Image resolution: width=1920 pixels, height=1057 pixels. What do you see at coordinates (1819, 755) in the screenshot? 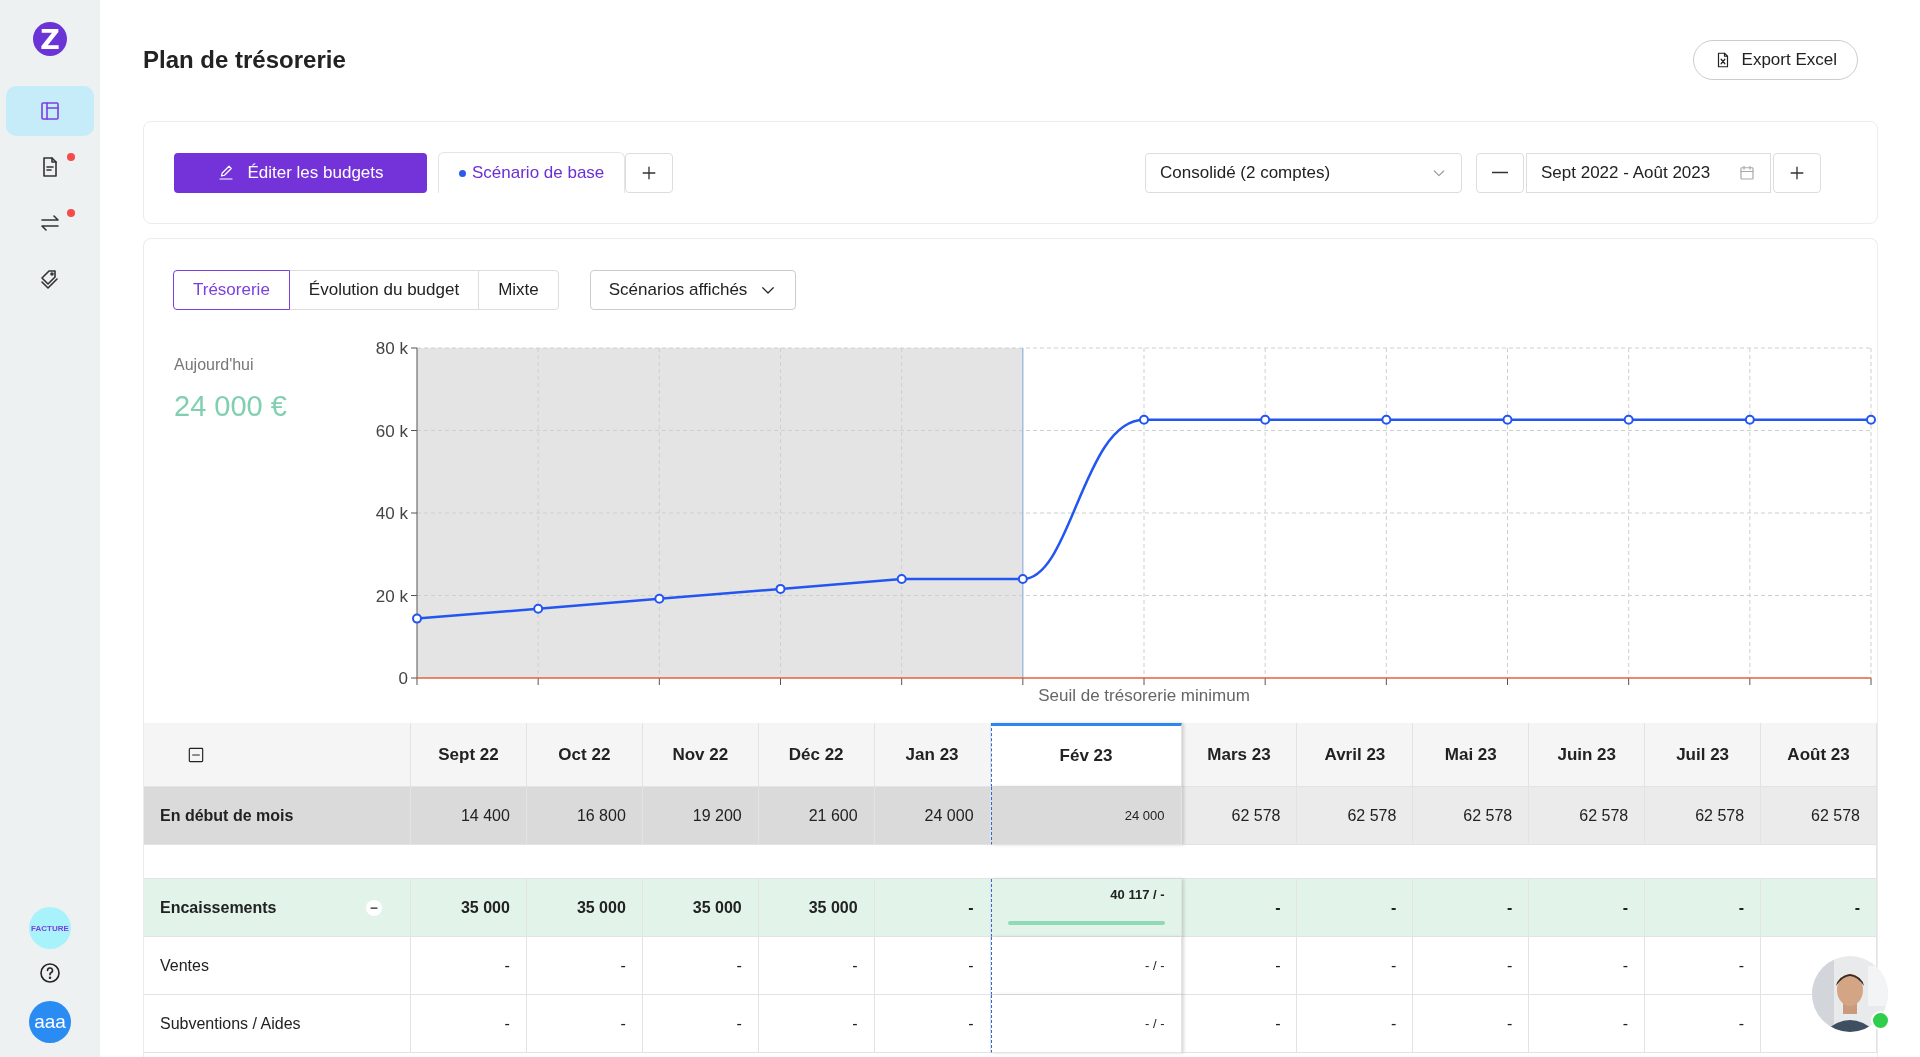
I see `month-header: Août 23` at bounding box center [1819, 755].